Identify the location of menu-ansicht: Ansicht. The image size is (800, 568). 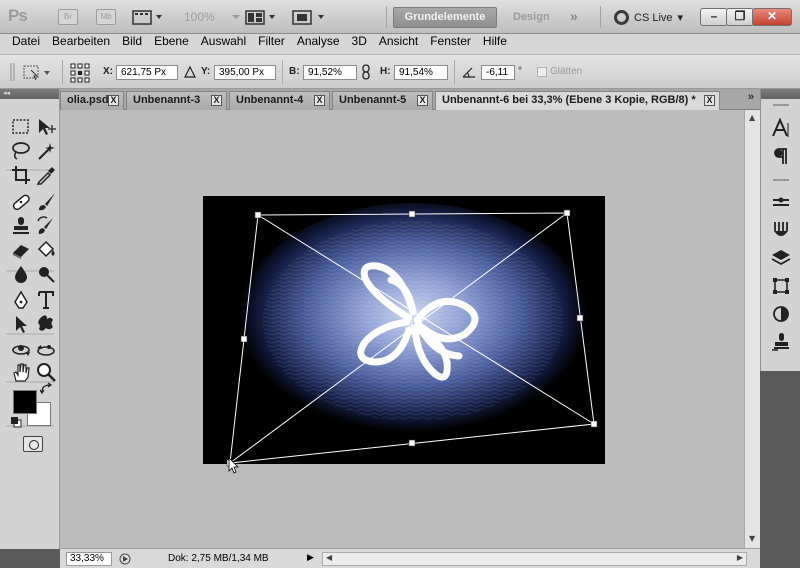
(398, 44).